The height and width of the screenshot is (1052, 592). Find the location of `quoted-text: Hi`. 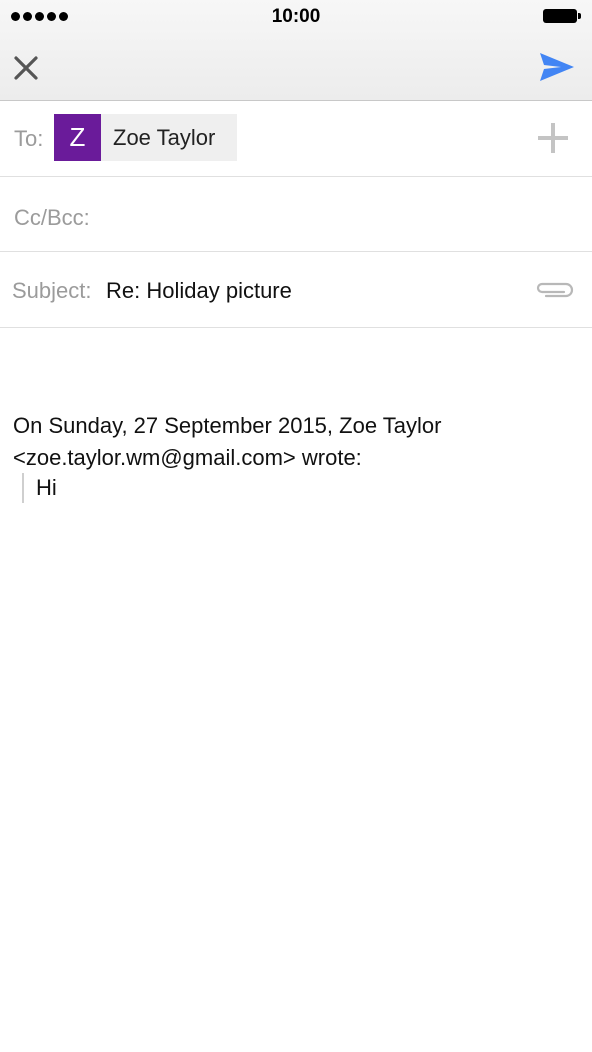

quoted-text: Hi is located at coordinates (39, 488).